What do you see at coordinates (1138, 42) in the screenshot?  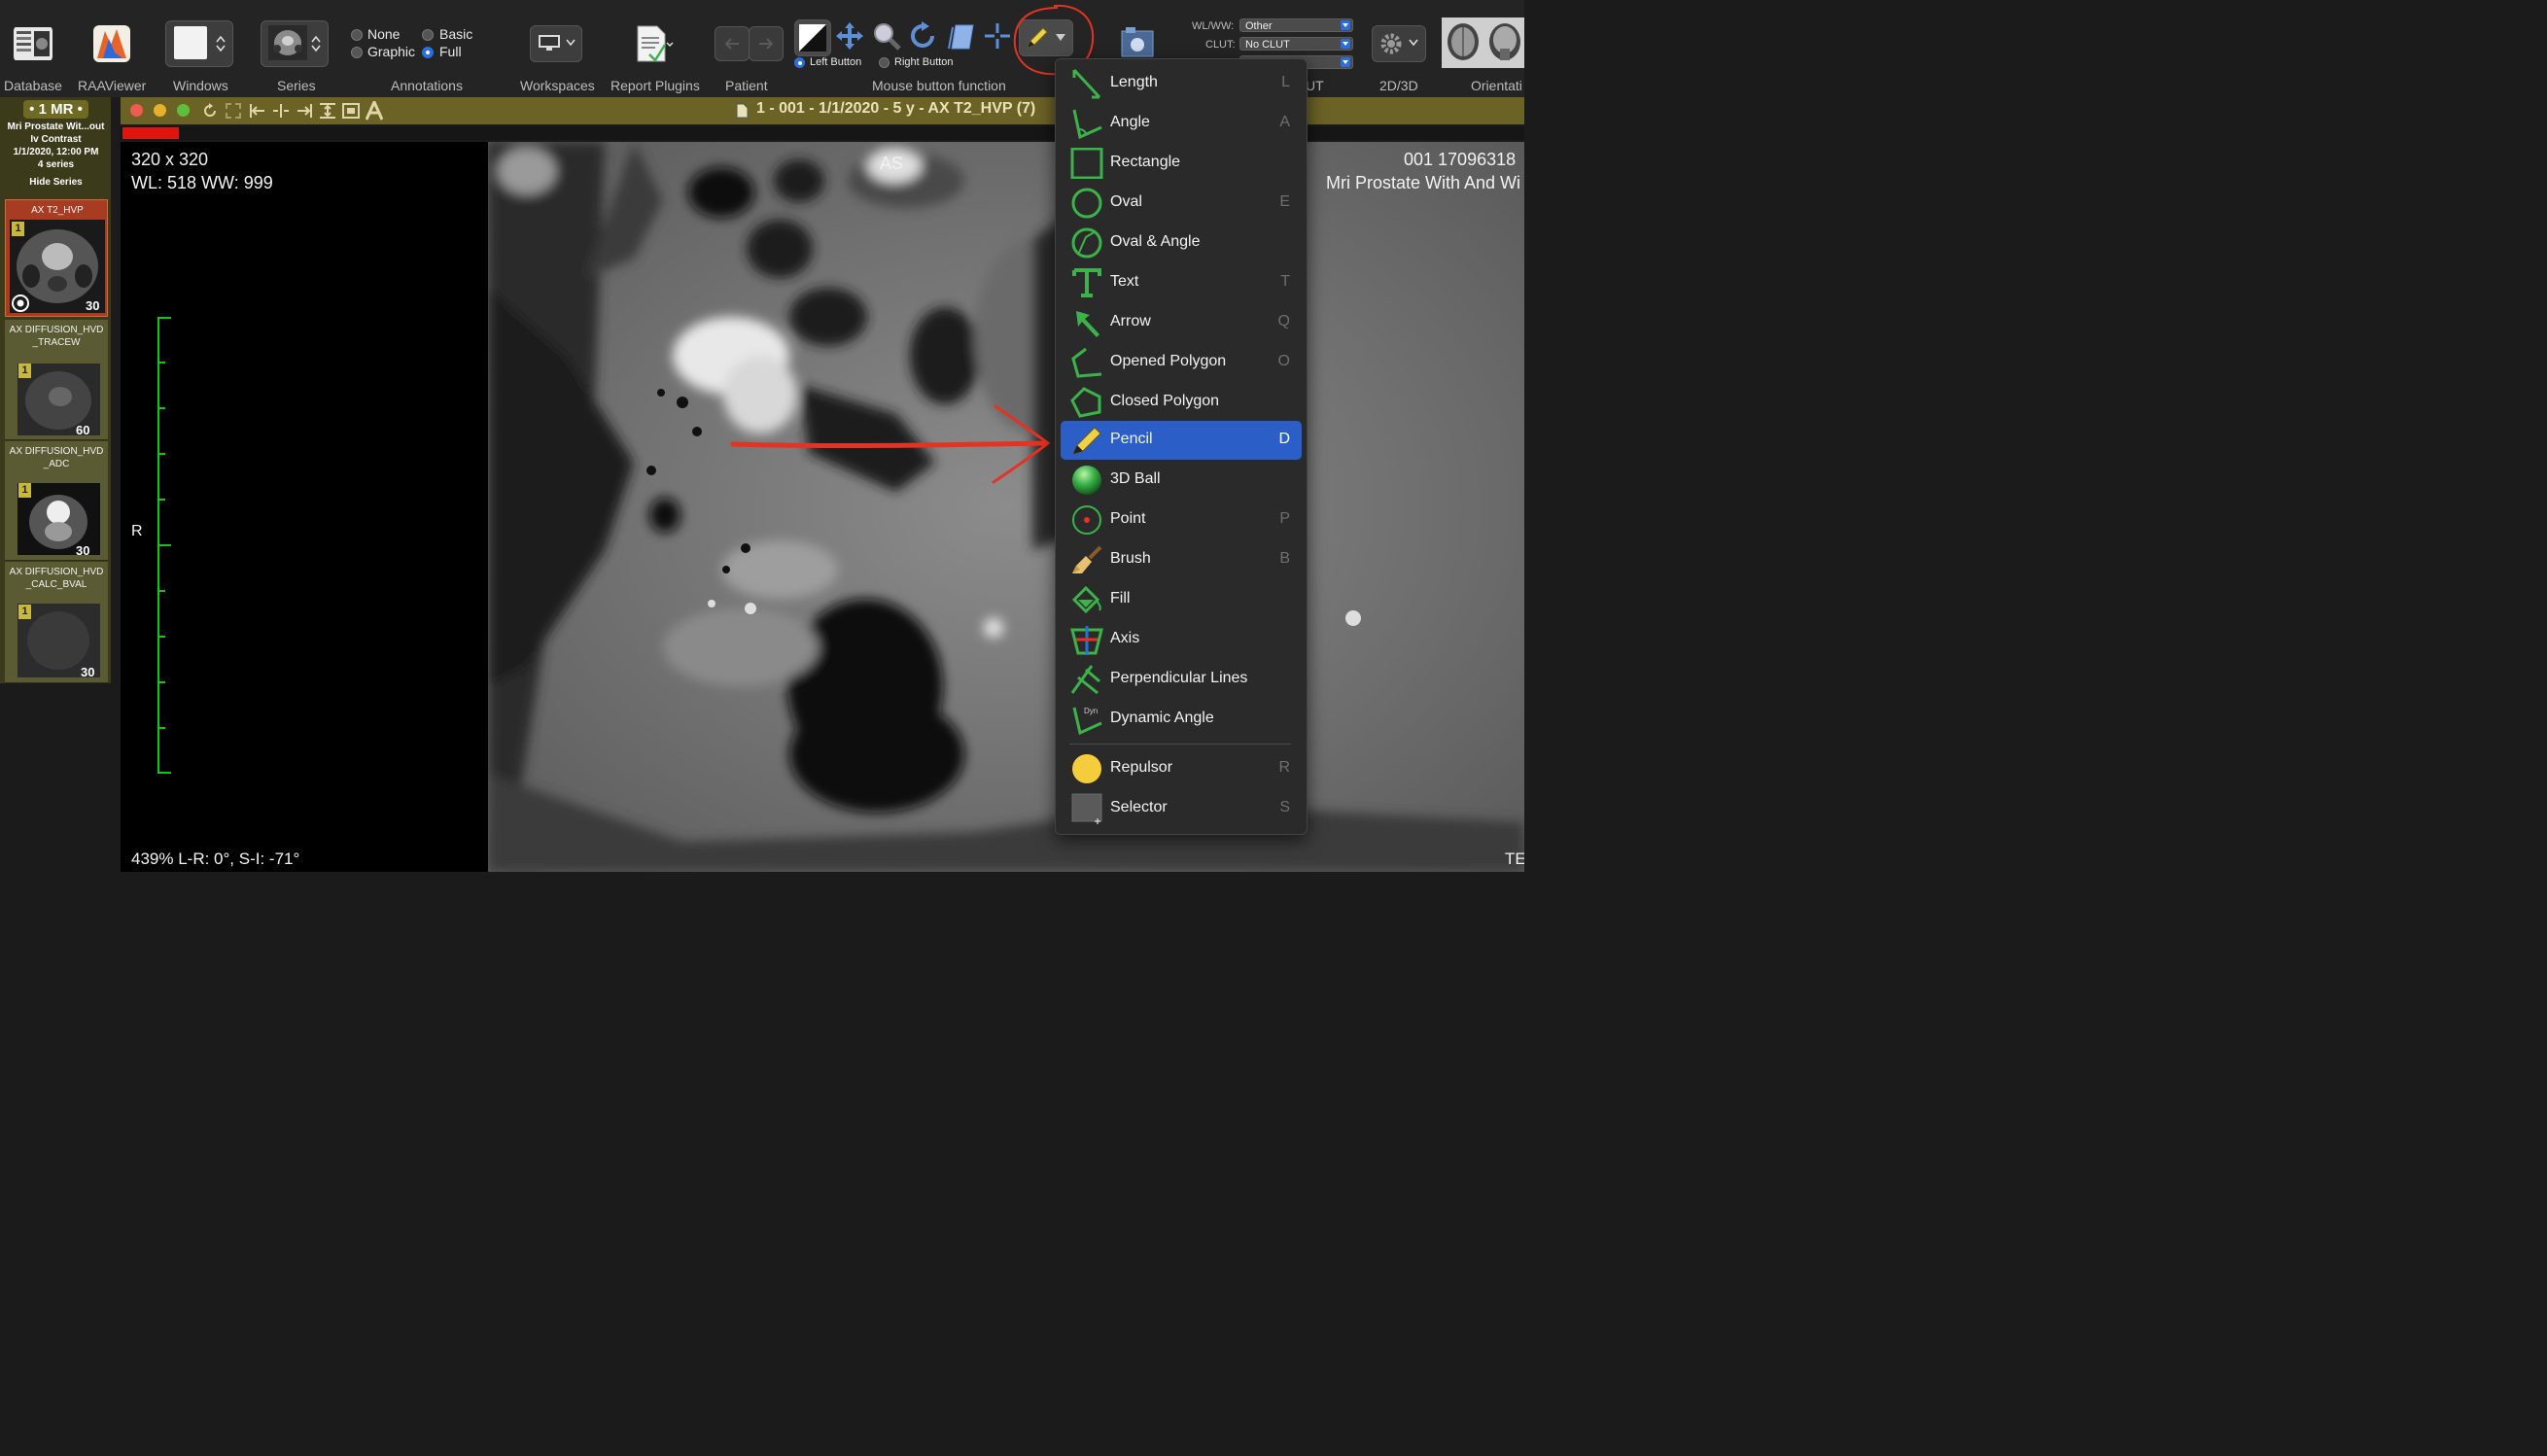 I see `capture-icon` at bounding box center [1138, 42].